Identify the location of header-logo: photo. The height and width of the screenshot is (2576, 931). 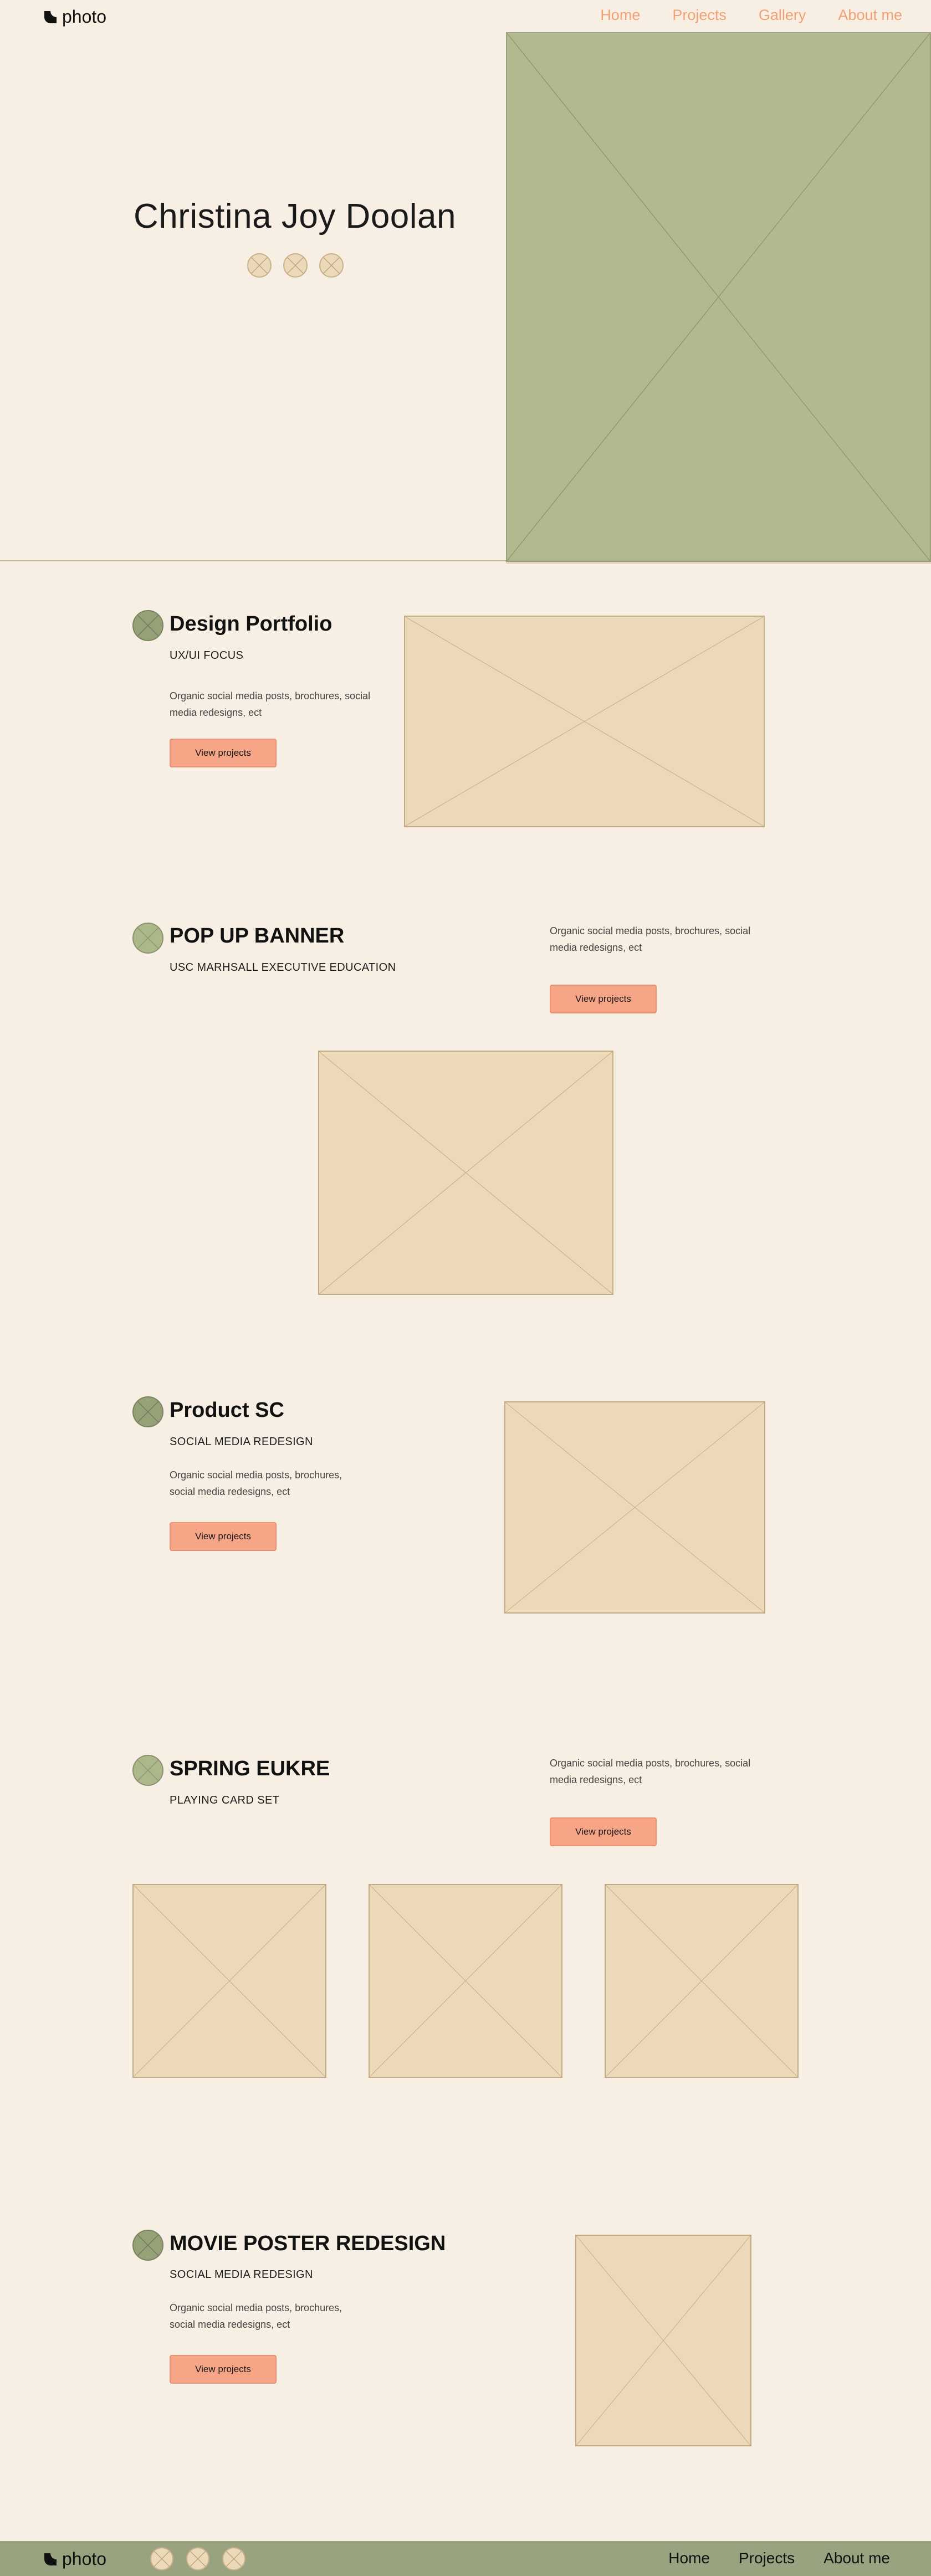
(75, 17).